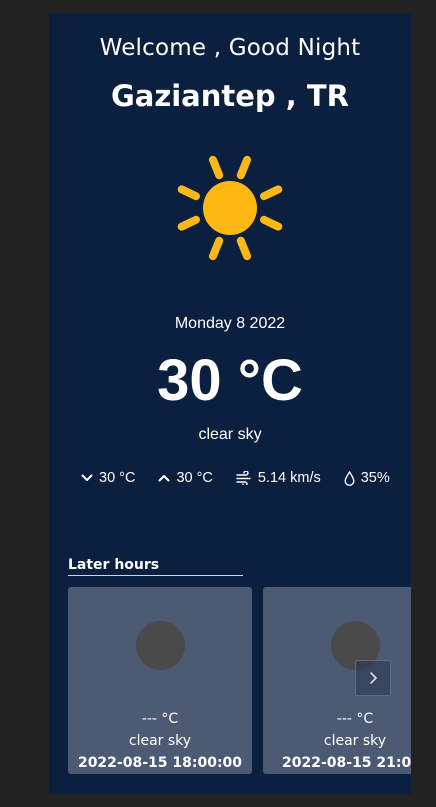  I want to click on humidity-value: 35%, so click(375, 478).